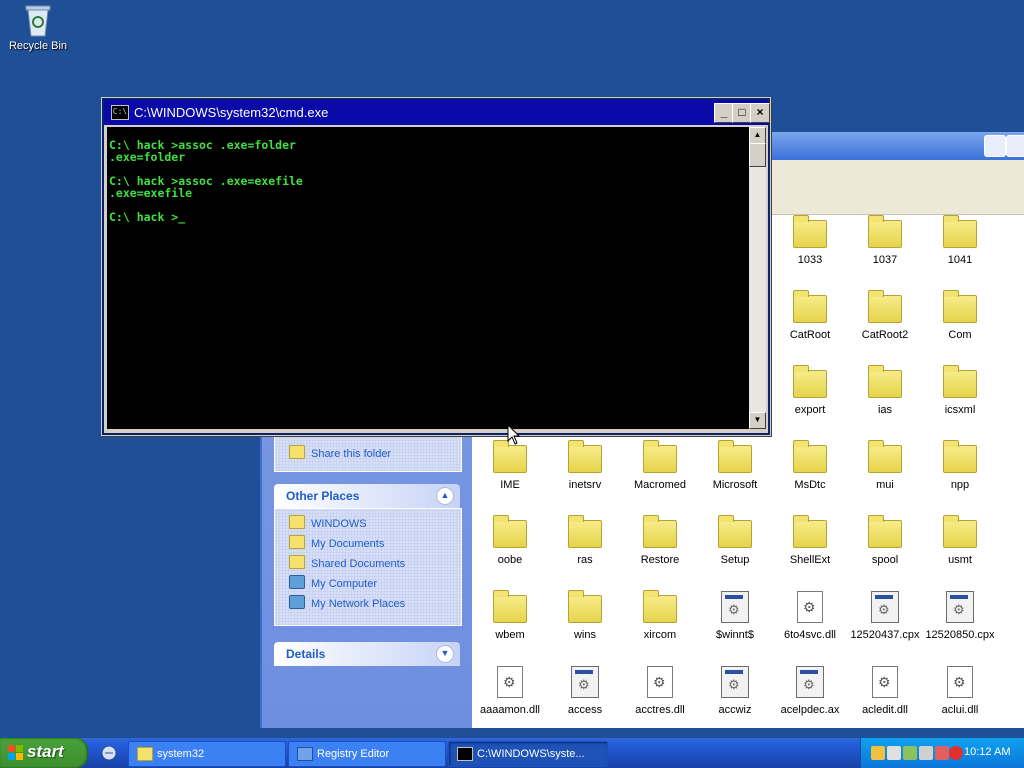 The image size is (1024, 768). I want to click on file-label: acelpdec.ax, so click(810, 710).